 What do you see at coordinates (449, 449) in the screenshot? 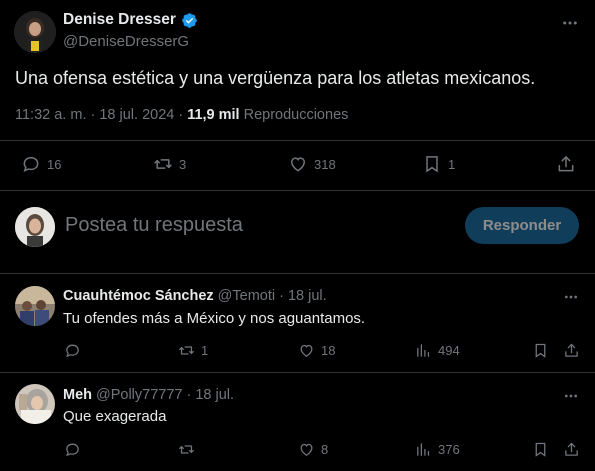
I see `views-count: 376` at bounding box center [449, 449].